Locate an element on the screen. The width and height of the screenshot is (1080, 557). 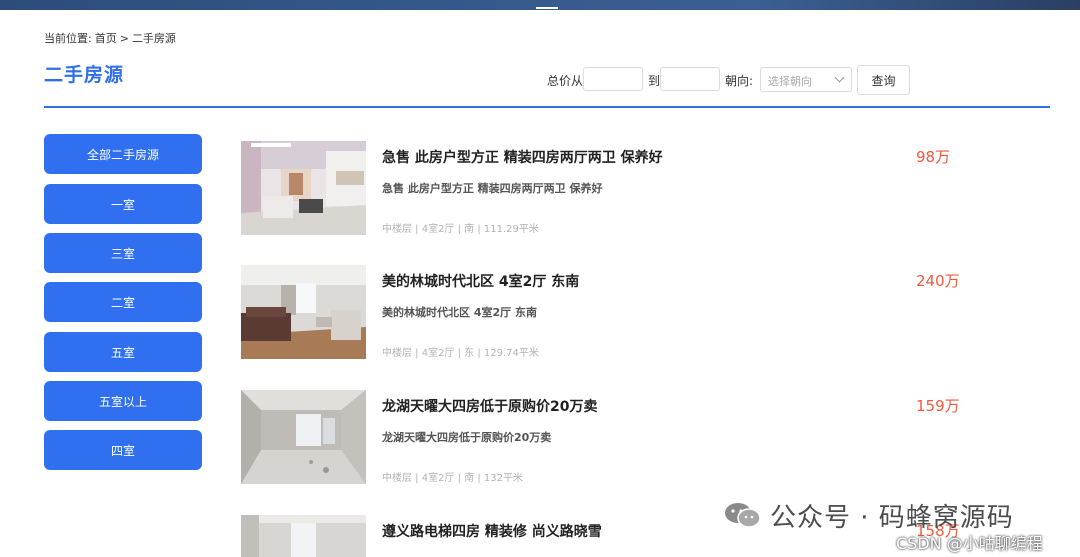
orientation-select: 选择朝向 is located at coordinates (806, 79).